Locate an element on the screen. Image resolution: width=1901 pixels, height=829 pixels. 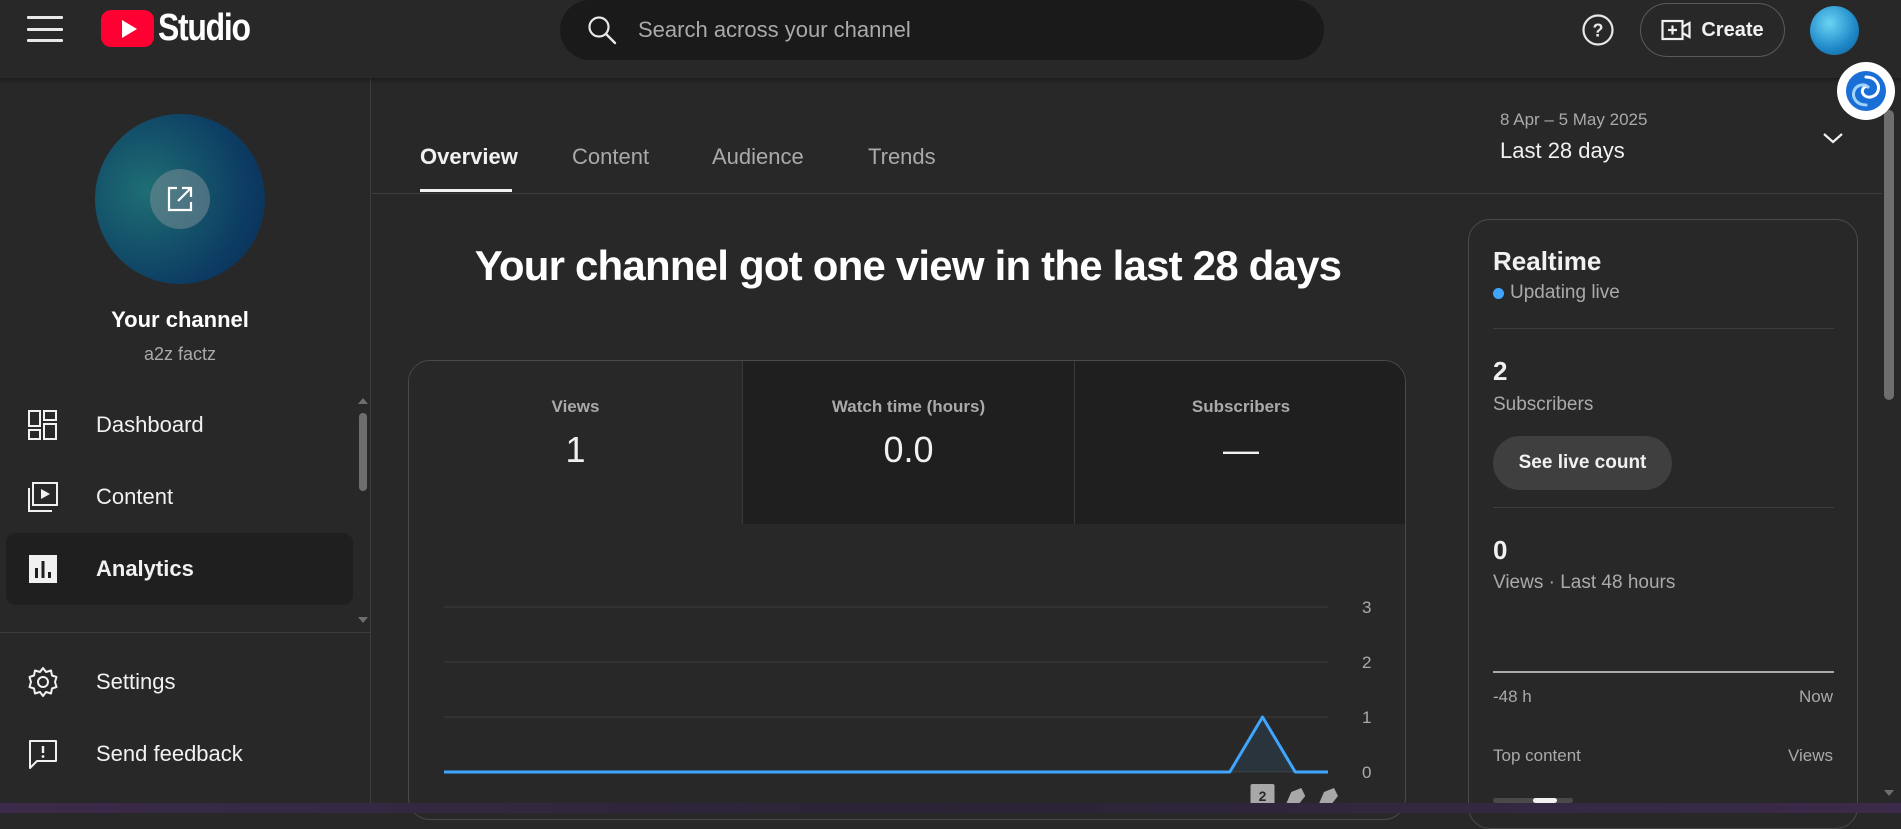
views-line-chart: 3 2 1 0 2 is located at coordinates (907, 702).